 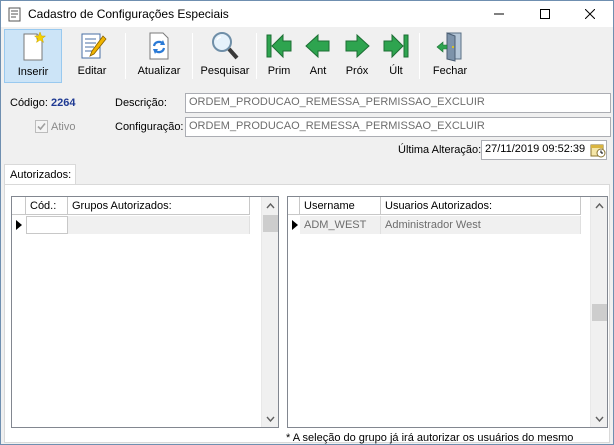 I want to click on inserir-button: Inserir, so click(x=33, y=56).